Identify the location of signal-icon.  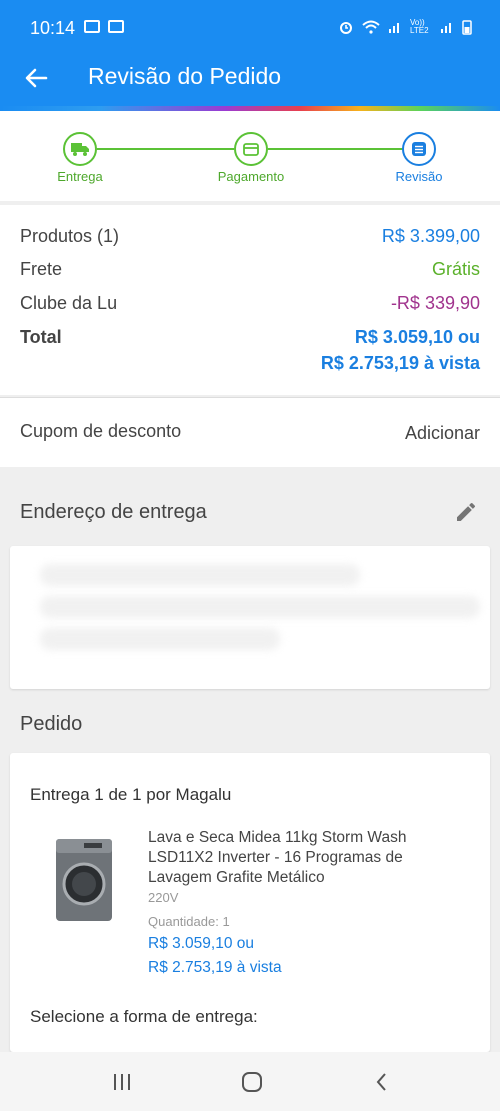
(394, 28).